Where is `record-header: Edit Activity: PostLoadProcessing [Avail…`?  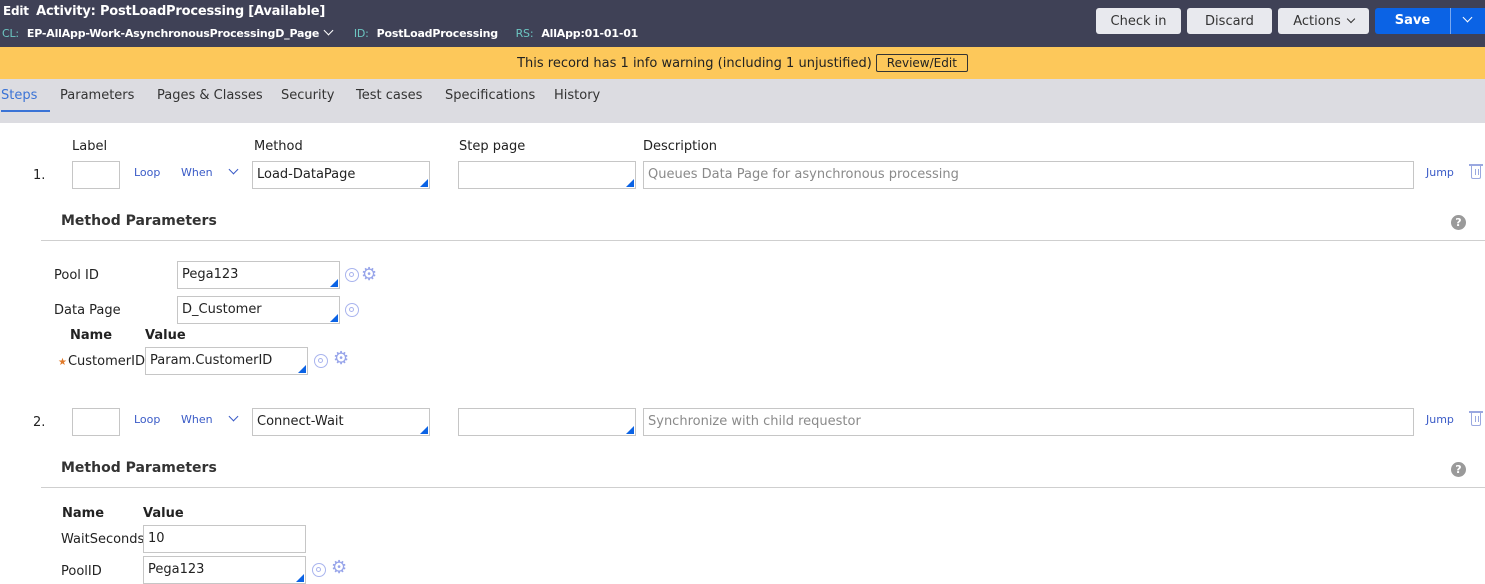
record-header: Edit Activity: PostLoadProcessing [Avail… is located at coordinates (742, 23).